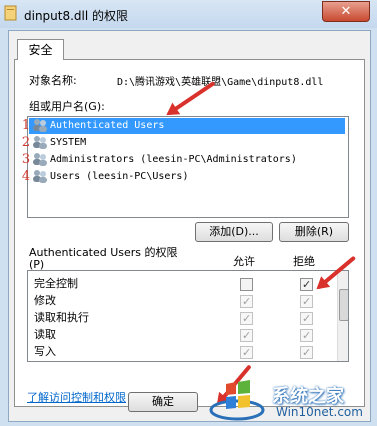 The height and width of the screenshot is (426, 377). I want to click on allow-column-header: 允许, so click(244, 261).